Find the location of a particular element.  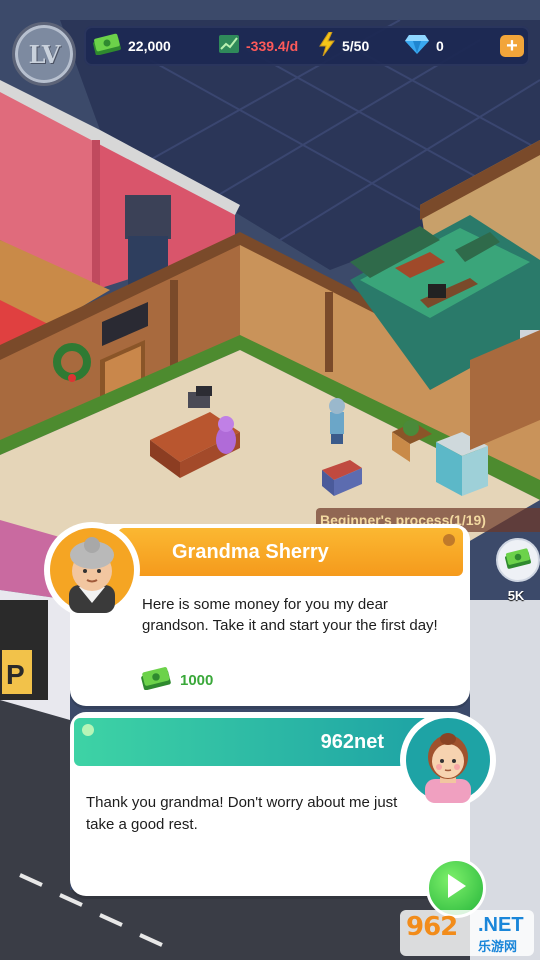

add-gems-button: + is located at coordinates (512, 46).